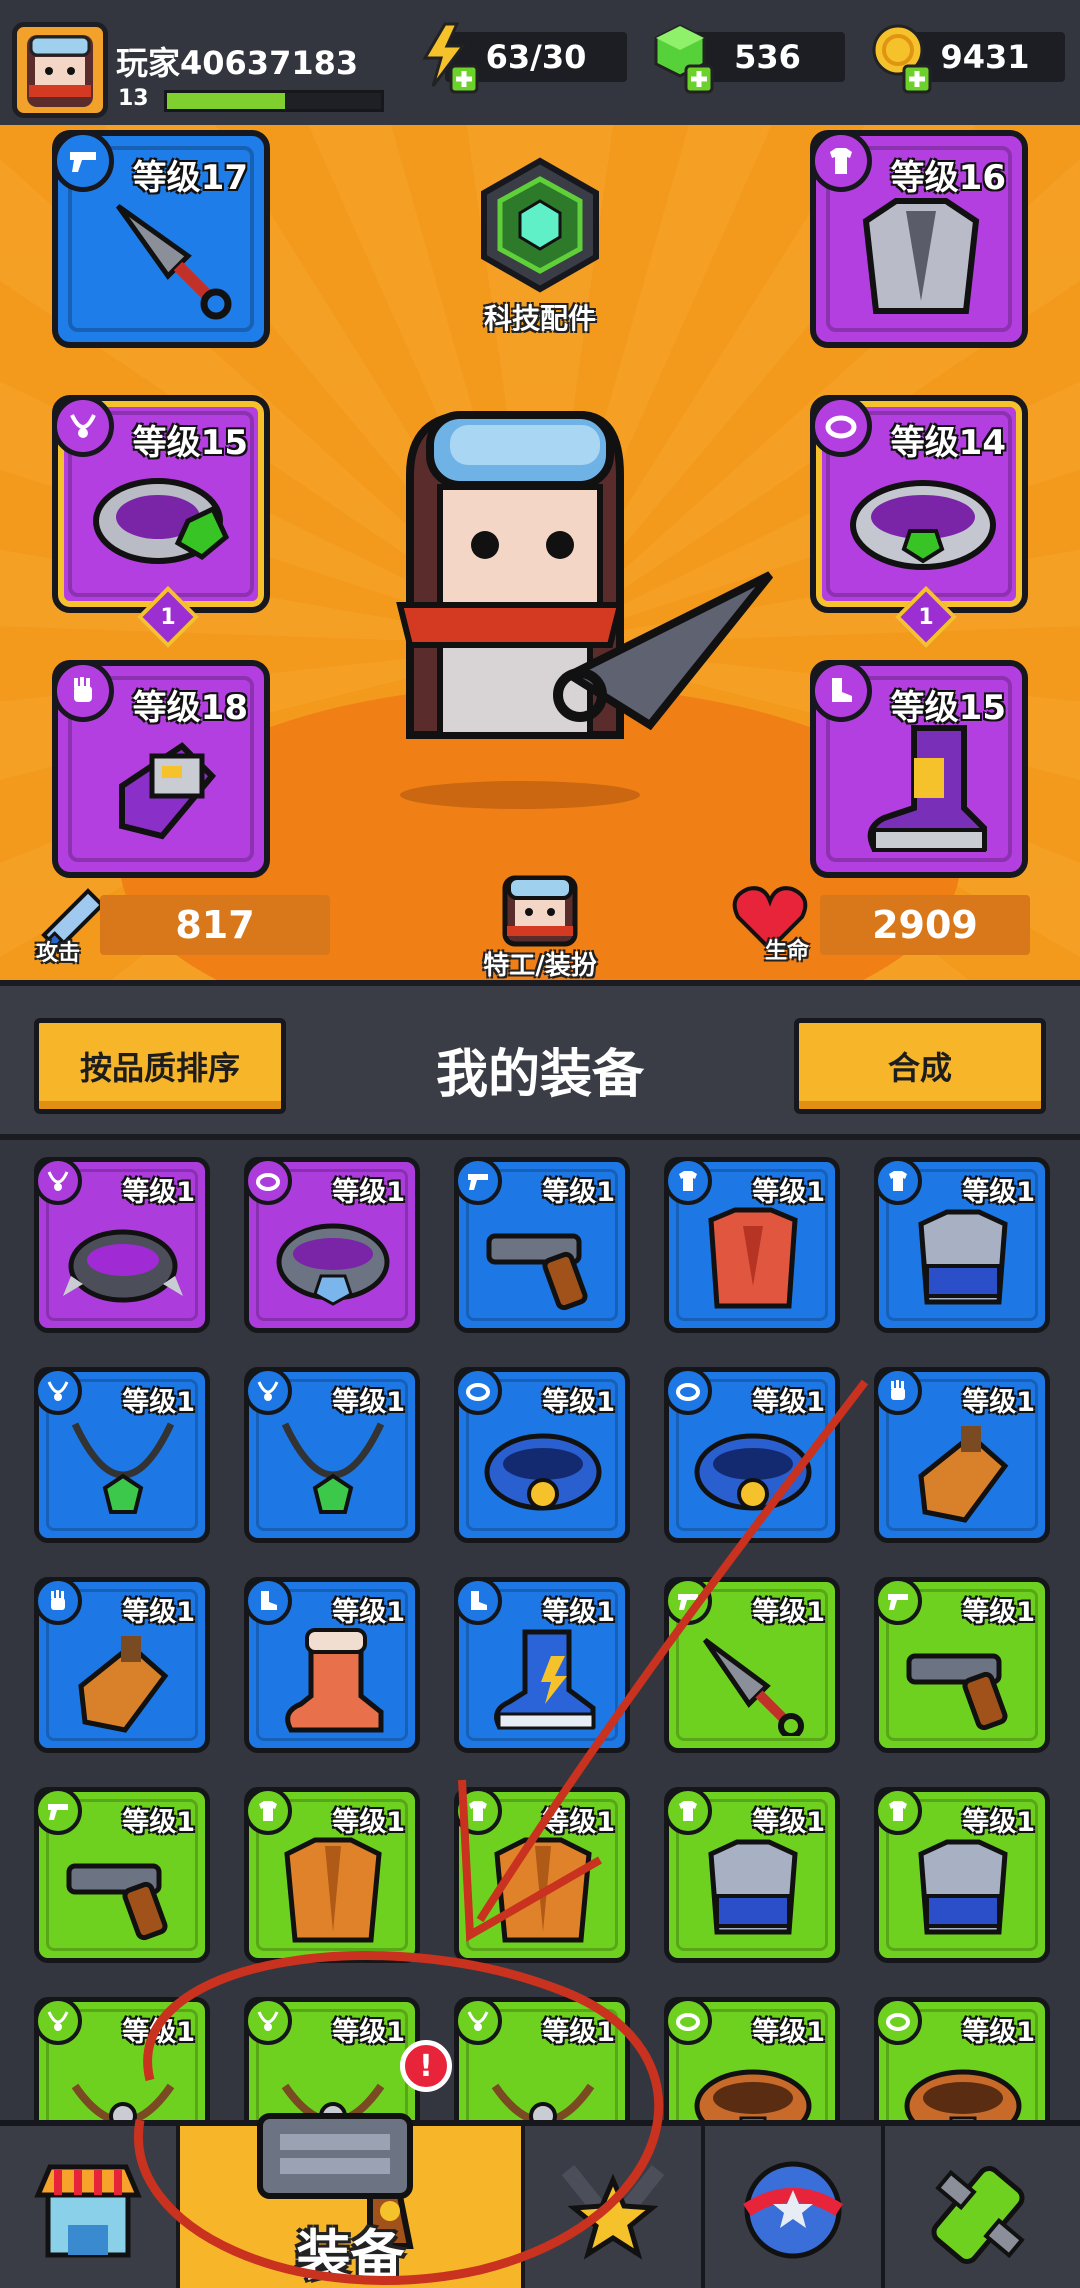  I want to click on nav-tab-shop, so click(90, 2207).